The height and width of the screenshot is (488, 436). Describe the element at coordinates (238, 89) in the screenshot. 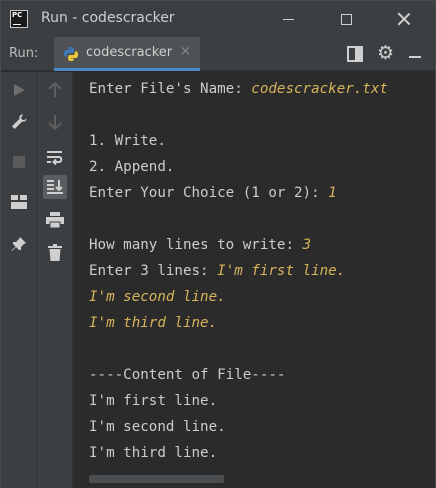

I see `console-line: Enter File's Name: codescracker.txt` at that location.